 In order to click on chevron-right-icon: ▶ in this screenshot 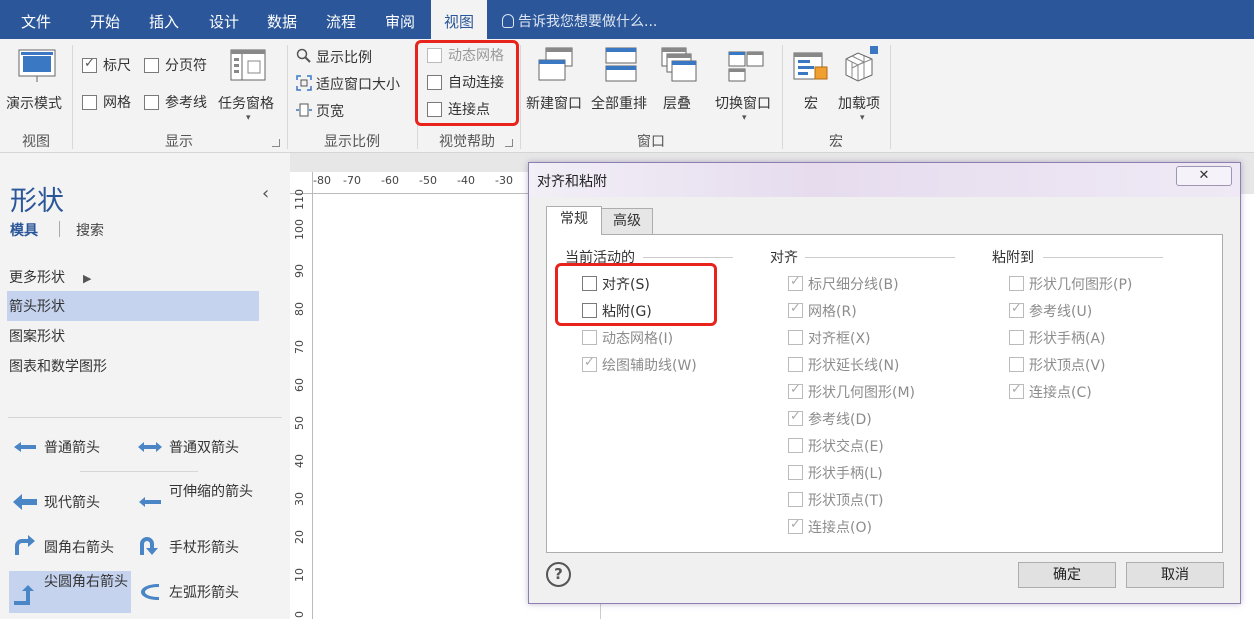, I will do `click(87, 278)`.